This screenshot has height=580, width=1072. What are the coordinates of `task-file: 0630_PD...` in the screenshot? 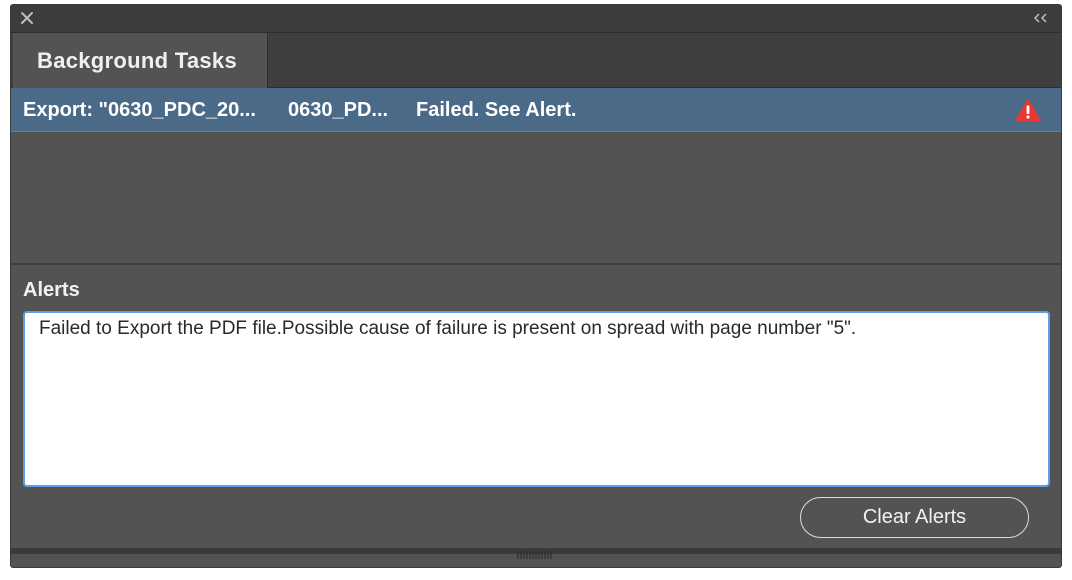 It's located at (338, 110).